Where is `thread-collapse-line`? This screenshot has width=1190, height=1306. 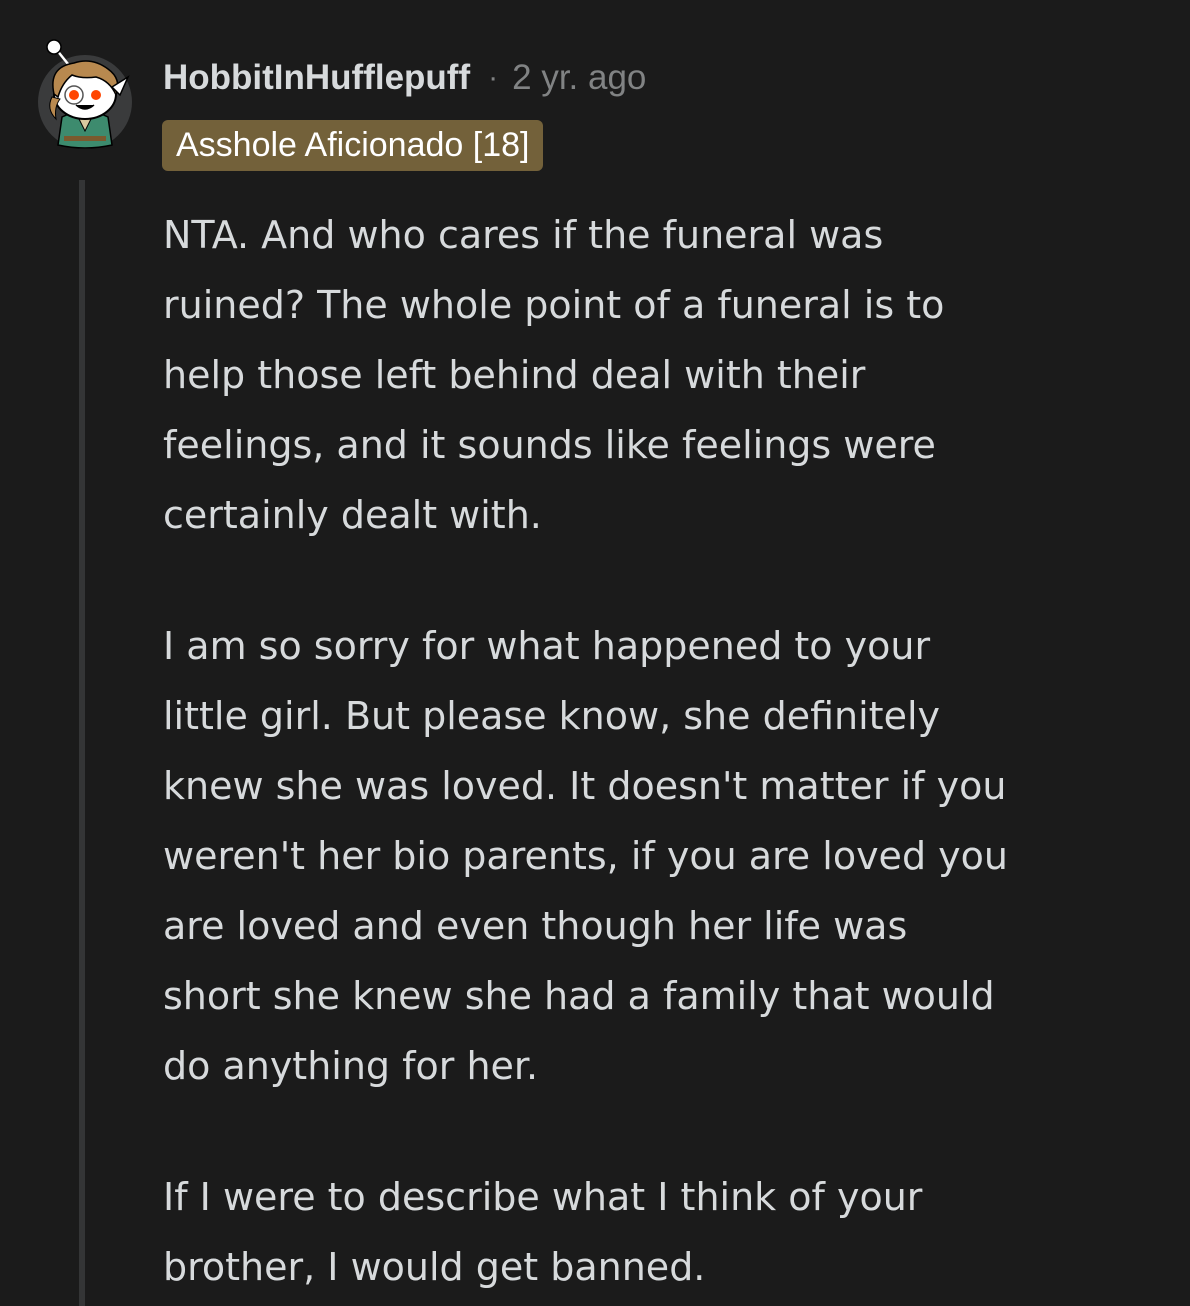
thread-collapse-line is located at coordinates (82, 743).